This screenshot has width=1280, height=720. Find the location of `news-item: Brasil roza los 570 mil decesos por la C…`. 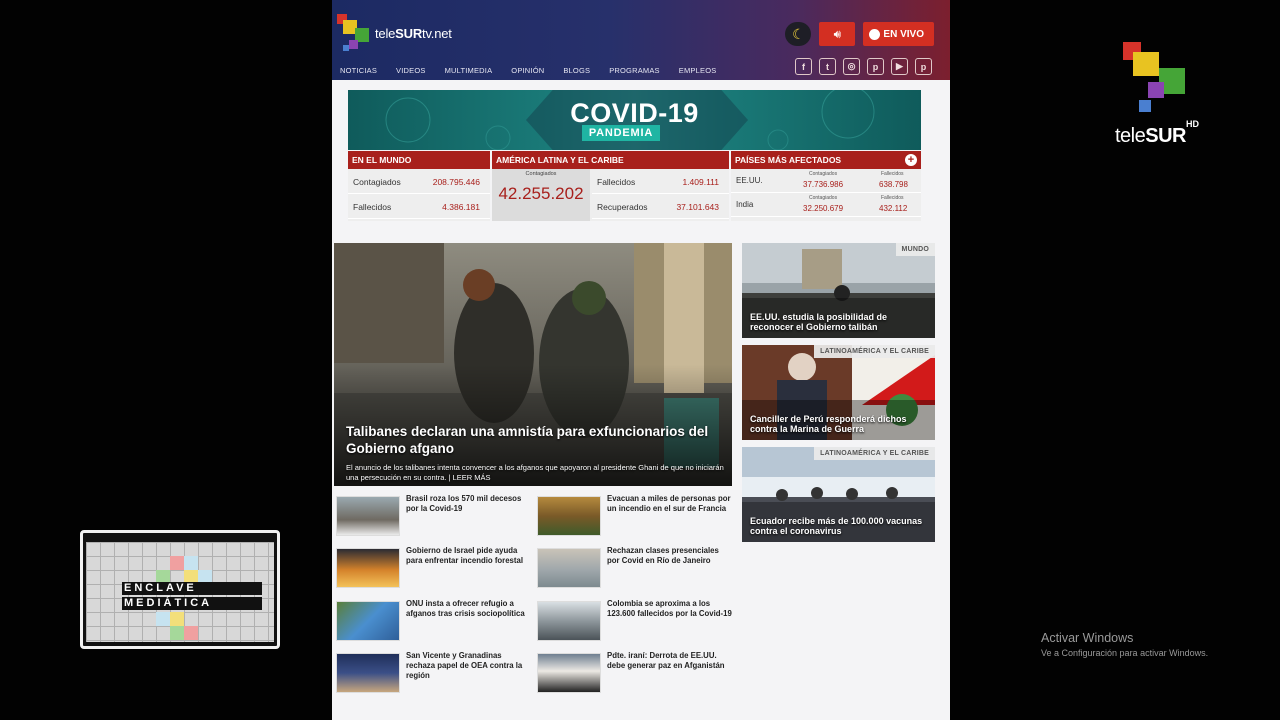

news-item: Brasil roza los 570 mil decesos por la C… is located at coordinates (432, 516).